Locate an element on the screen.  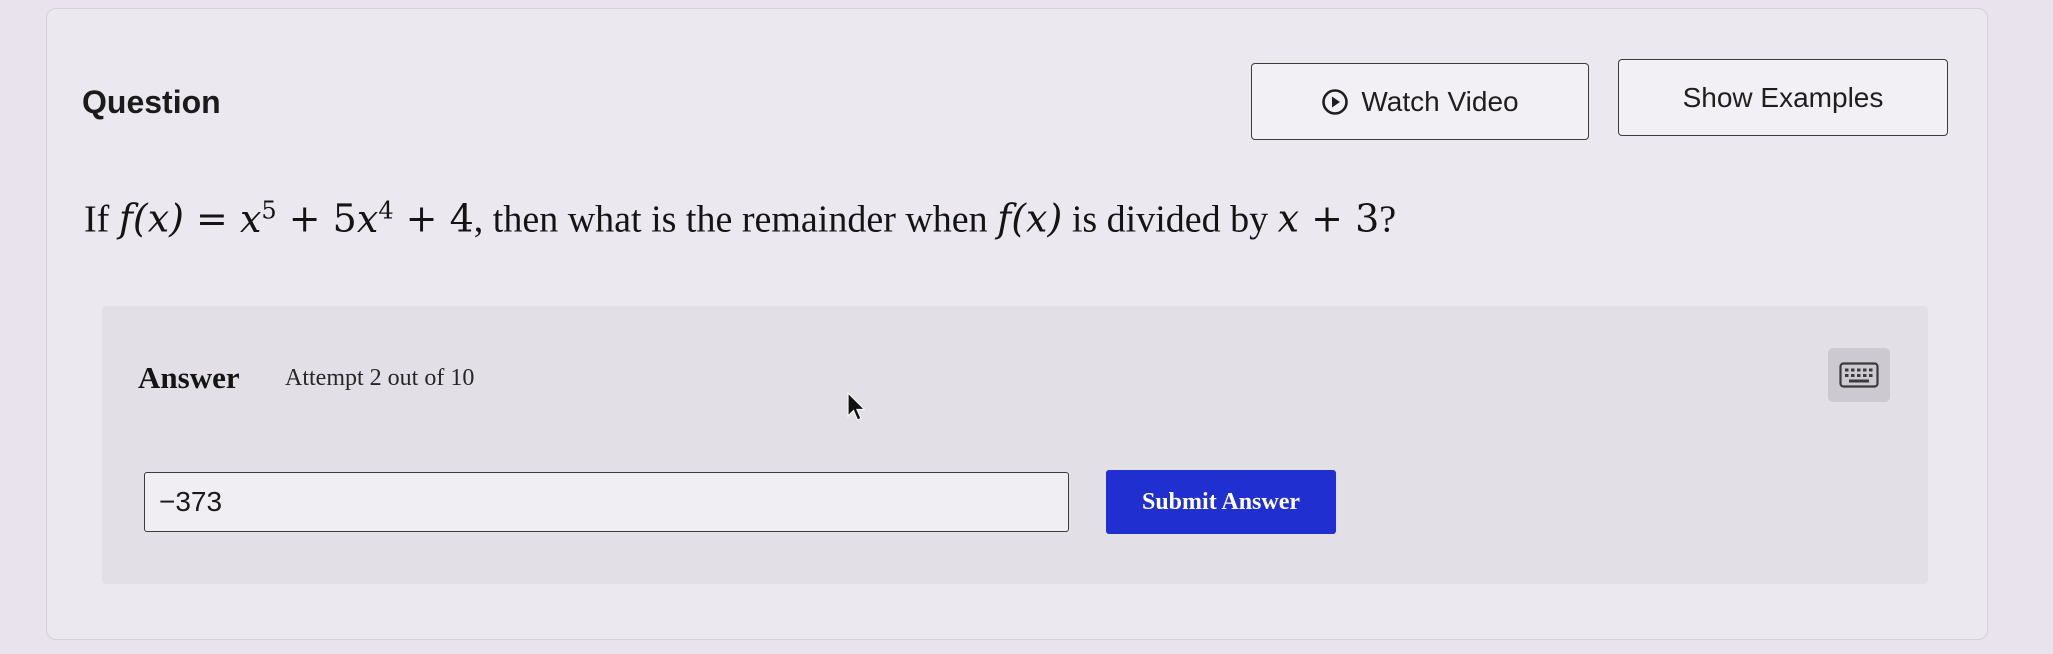
math-plus-3: + 3 is located at coordinates (1339, 218).